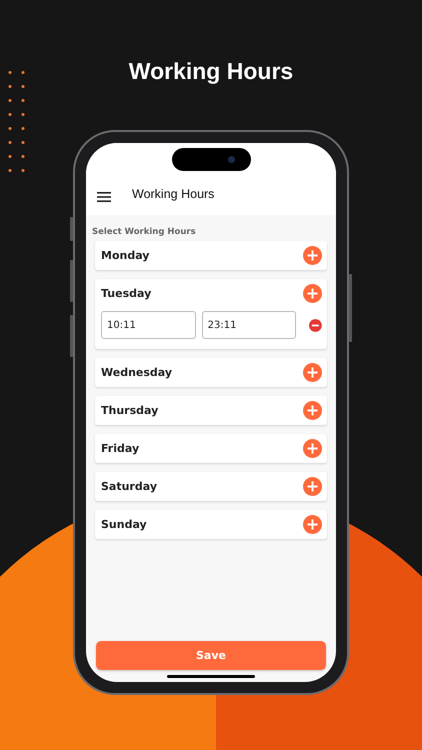 The height and width of the screenshot is (750, 422). Describe the element at coordinates (104, 197) in the screenshot. I see `menu-icon` at that location.